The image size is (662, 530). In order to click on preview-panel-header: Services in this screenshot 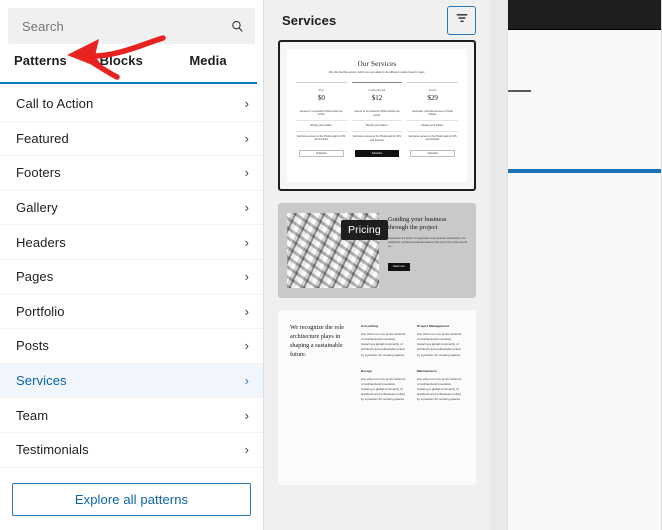, I will do `click(377, 20)`.